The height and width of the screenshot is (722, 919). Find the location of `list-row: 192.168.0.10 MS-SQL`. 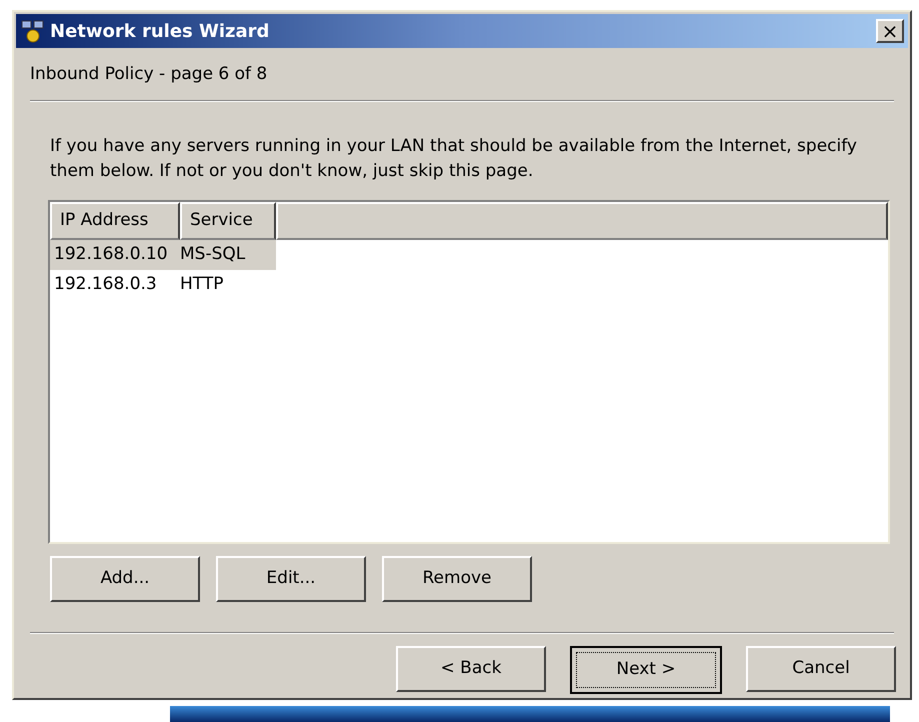

list-row: 192.168.0.10 MS-SQL is located at coordinates (163, 255).